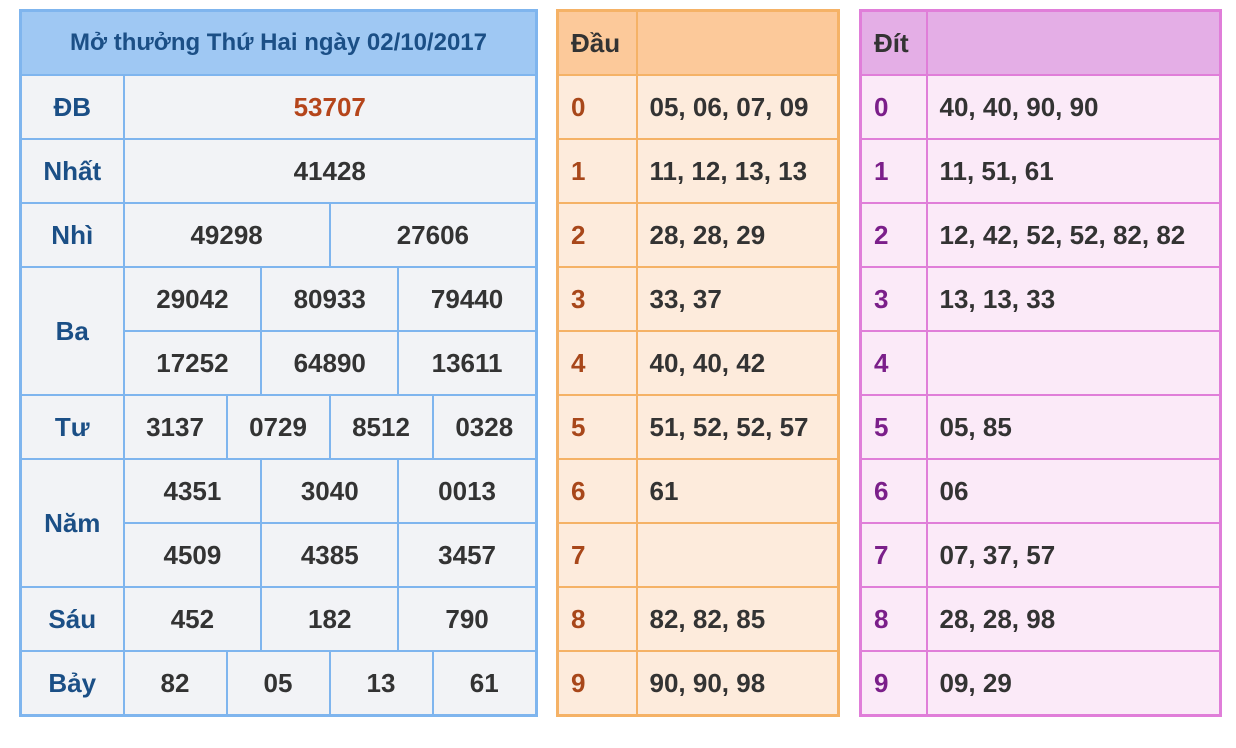  I want to click on dit-row: 9 09, 29, so click(1040, 683).